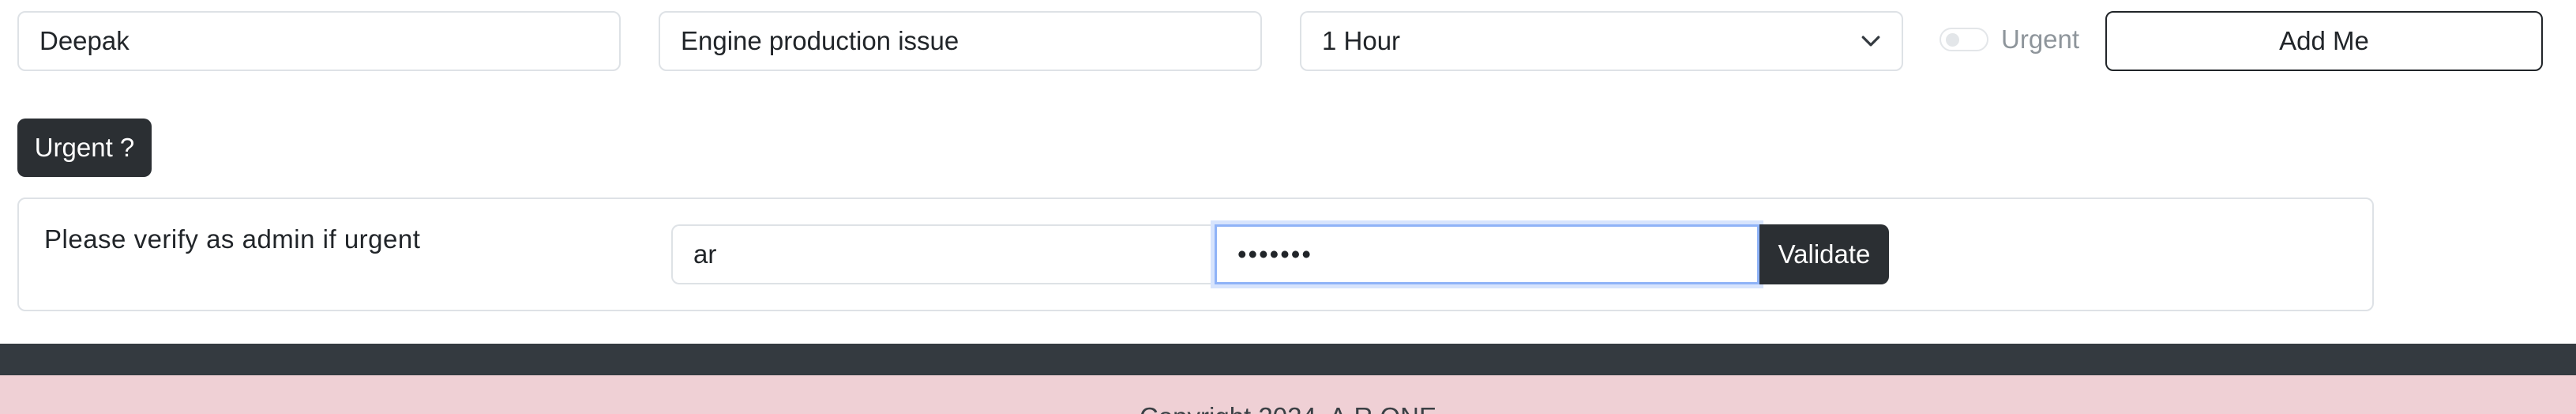 The height and width of the screenshot is (414, 2576). I want to click on footer: Copyright 2024, A.R.ONE, so click(1288, 395).